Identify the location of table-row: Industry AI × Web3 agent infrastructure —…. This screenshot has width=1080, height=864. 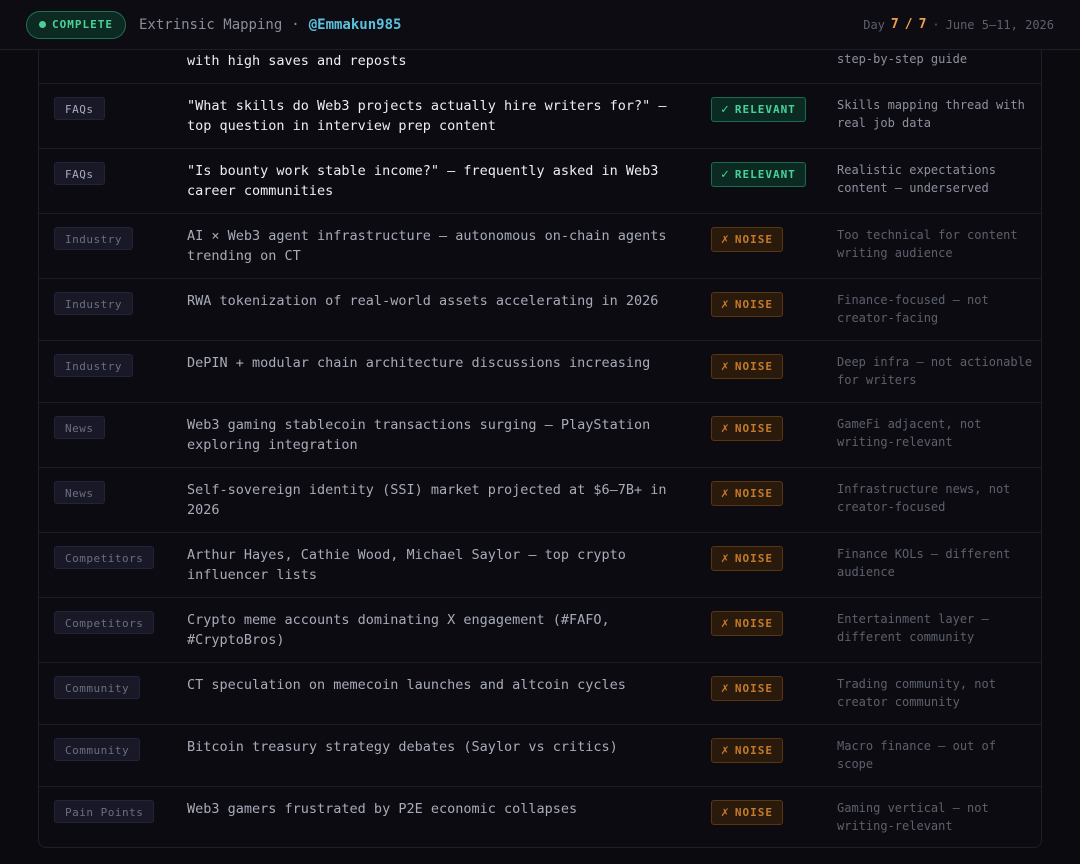
(540, 246).